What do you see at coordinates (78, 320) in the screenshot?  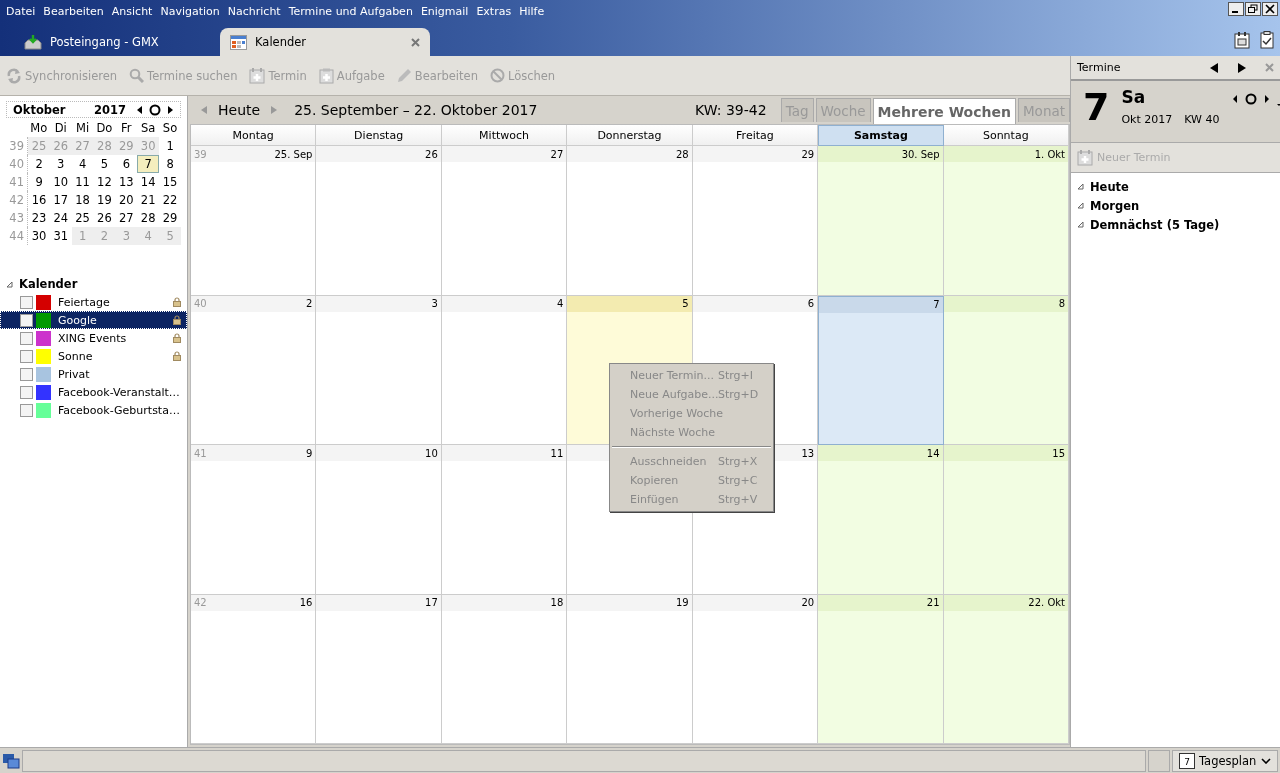 I see `calendar-name: Google` at bounding box center [78, 320].